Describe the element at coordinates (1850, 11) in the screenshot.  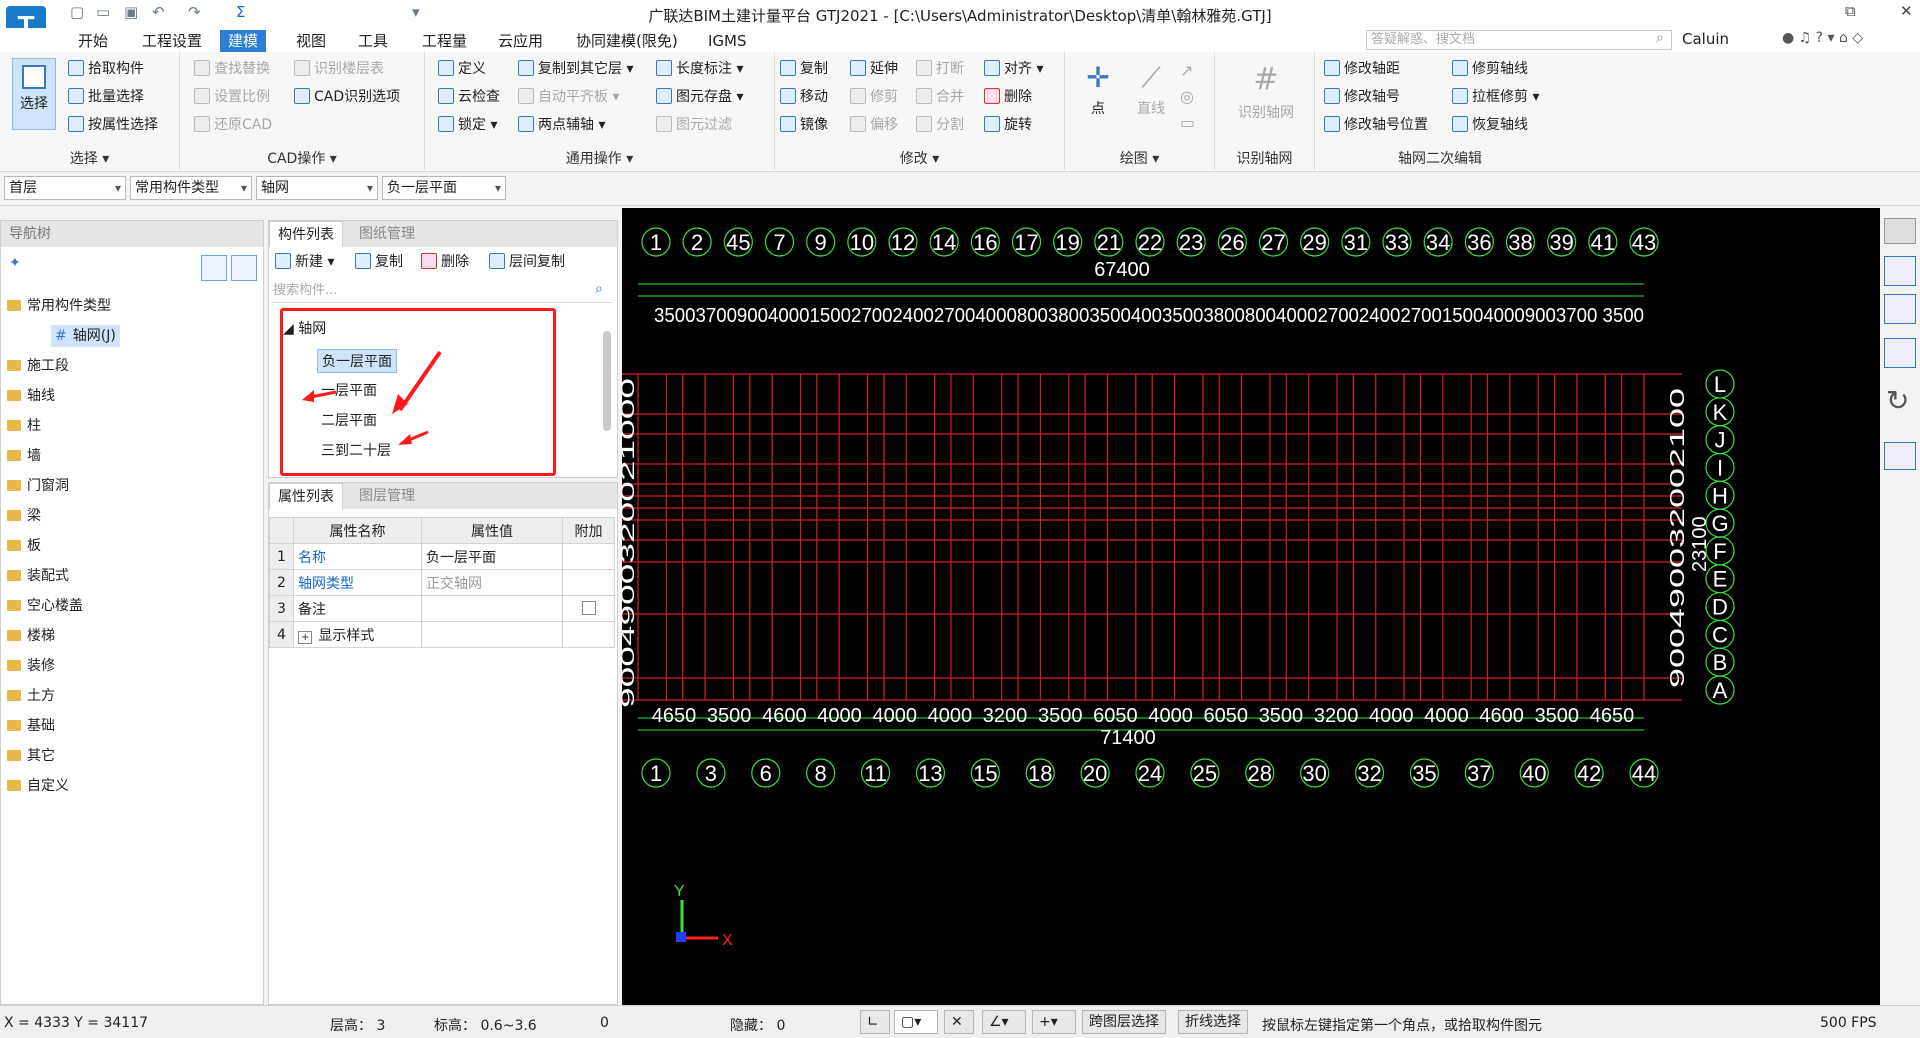
I see `restore-icon: ⧉` at that location.